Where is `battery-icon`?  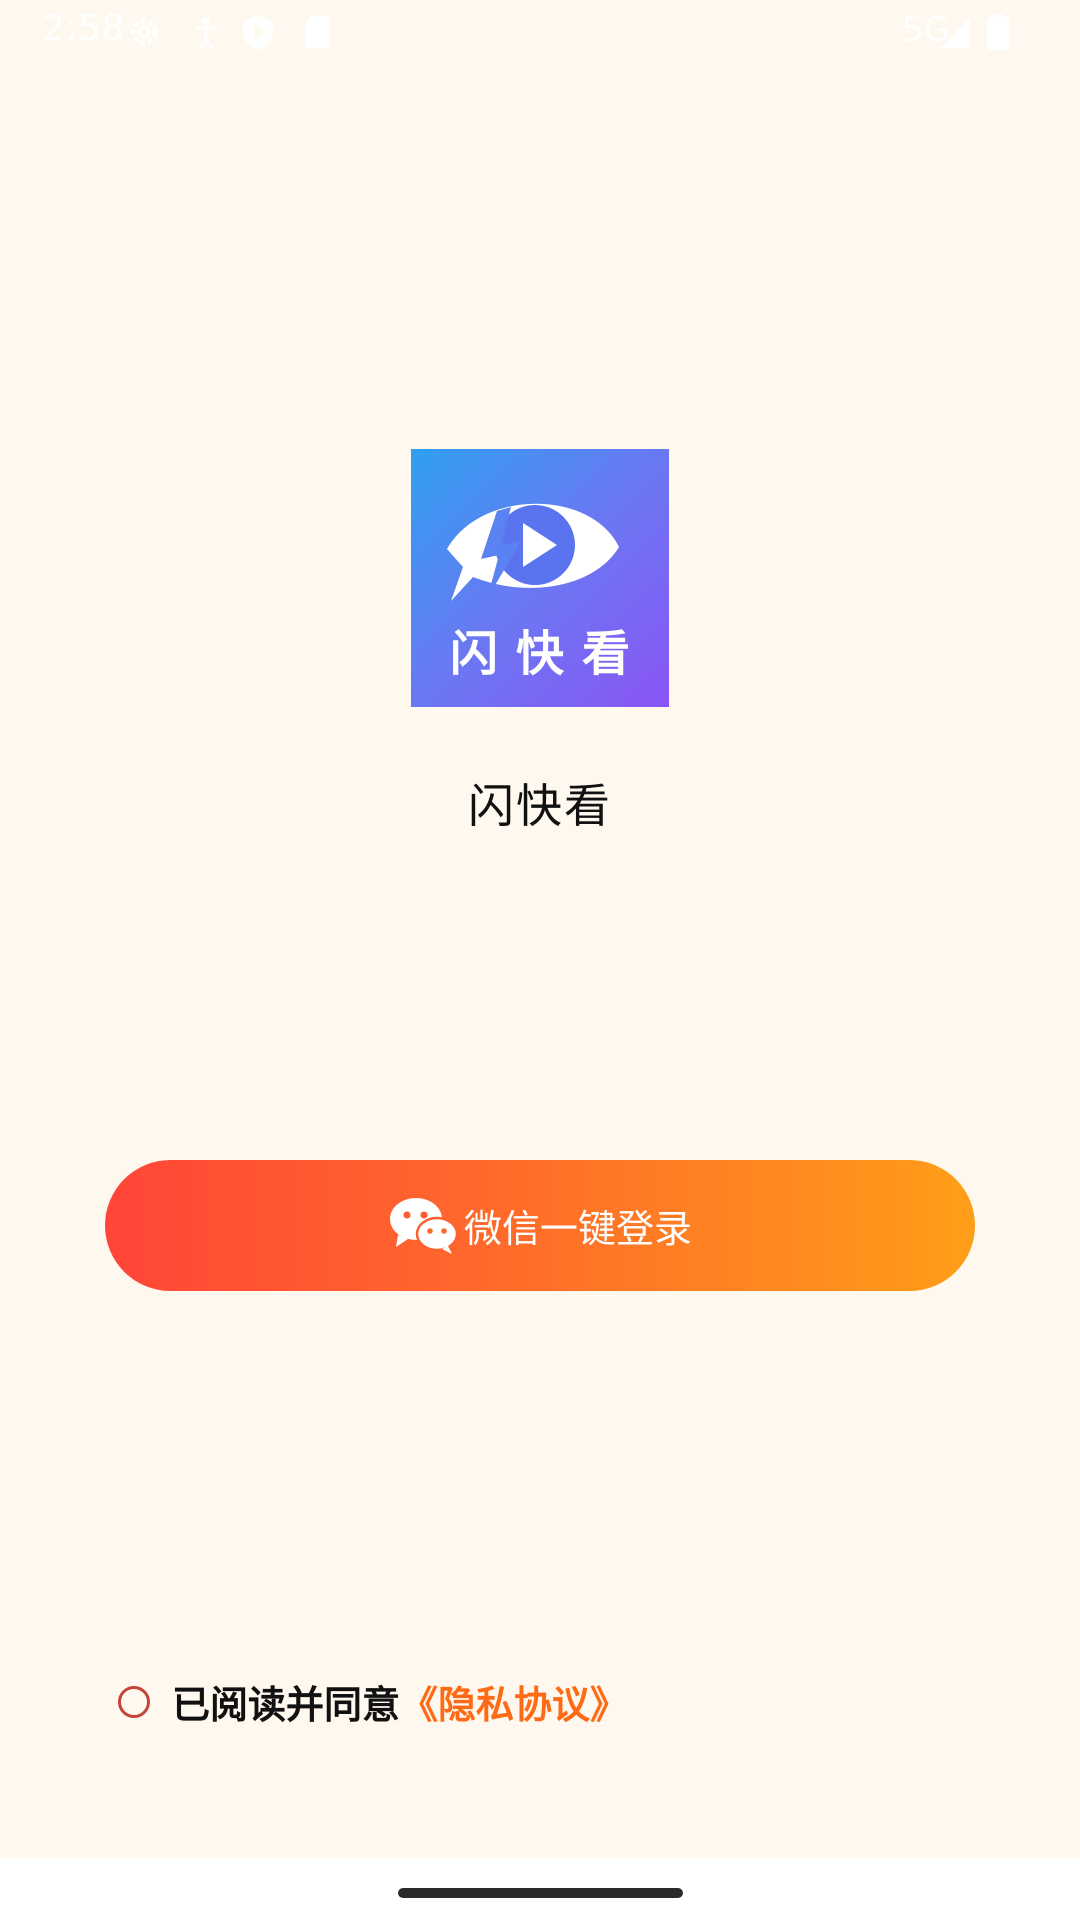
battery-icon is located at coordinates (998, 32).